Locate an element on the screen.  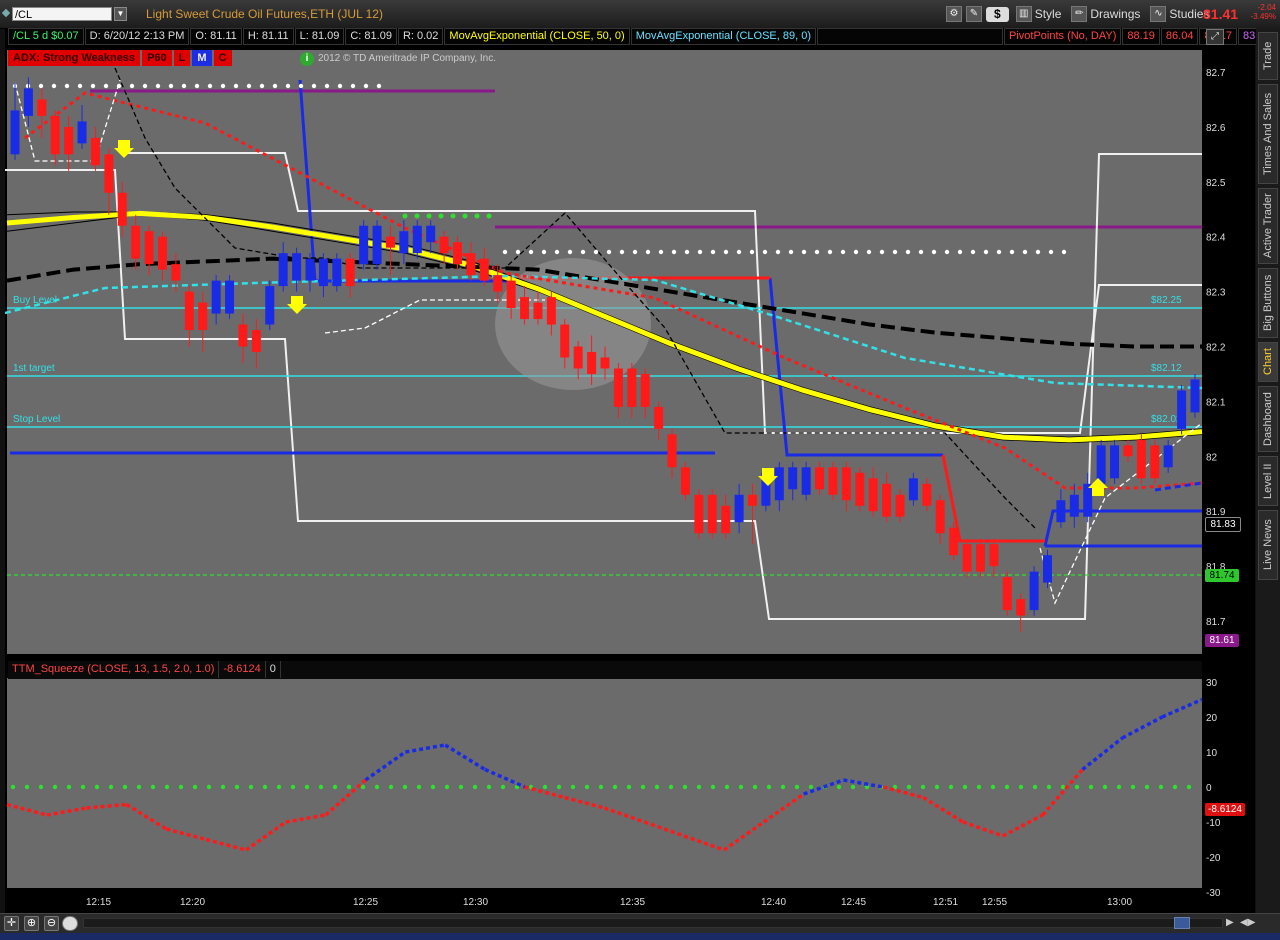
wrench-icon: ✎ is located at coordinates (974, 14).